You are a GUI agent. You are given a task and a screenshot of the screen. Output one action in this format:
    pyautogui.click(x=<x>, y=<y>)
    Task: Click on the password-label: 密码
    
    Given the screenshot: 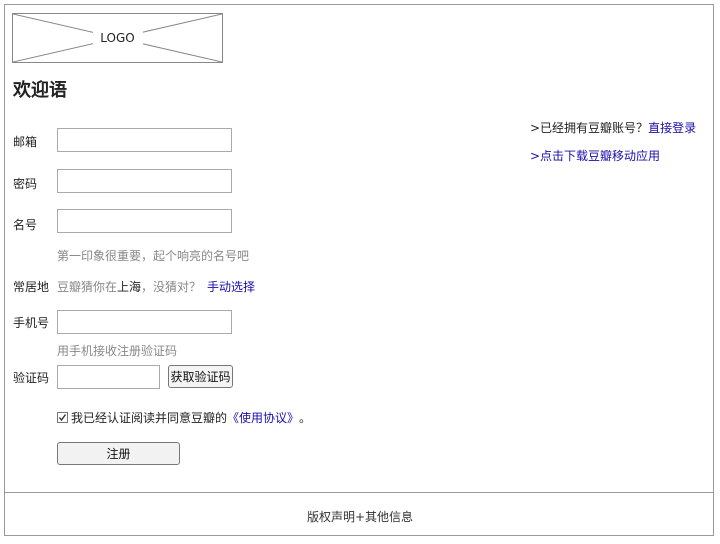 What is the action you would take?
    pyautogui.click(x=25, y=184)
    